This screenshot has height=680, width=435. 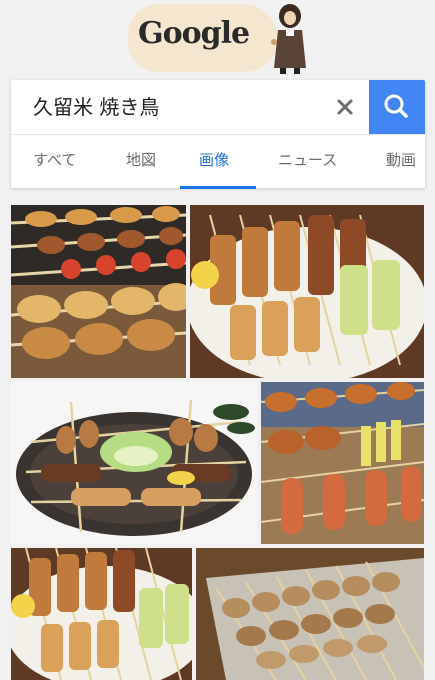 I want to click on active-tab-indicator, so click(x=218, y=187).